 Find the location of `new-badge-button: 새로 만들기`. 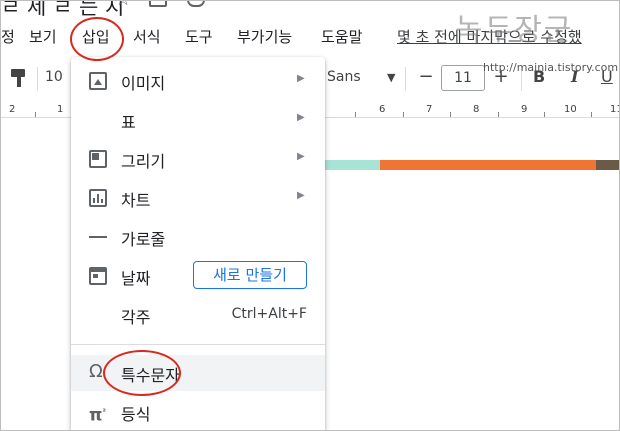

new-badge-button: 새로 만들기 is located at coordinates (250, 275).